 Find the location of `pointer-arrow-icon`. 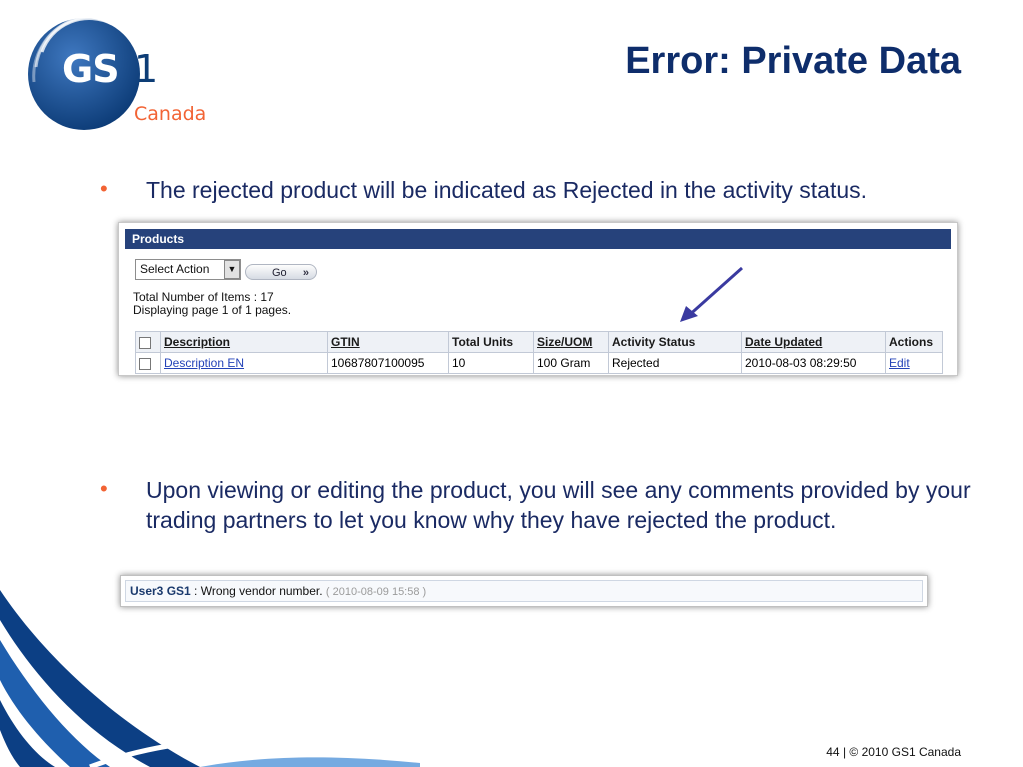

pointer-arrow-icon is located at coordinates (711, 294).